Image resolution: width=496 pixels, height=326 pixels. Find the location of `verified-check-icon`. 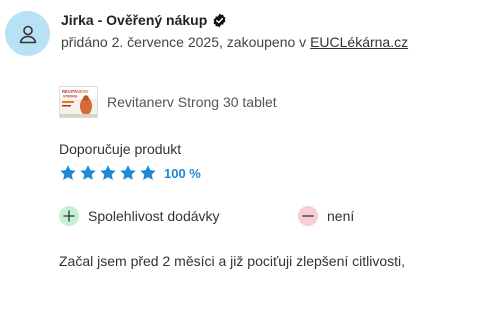

verified-check-icon is located at coordinates (219, 20).